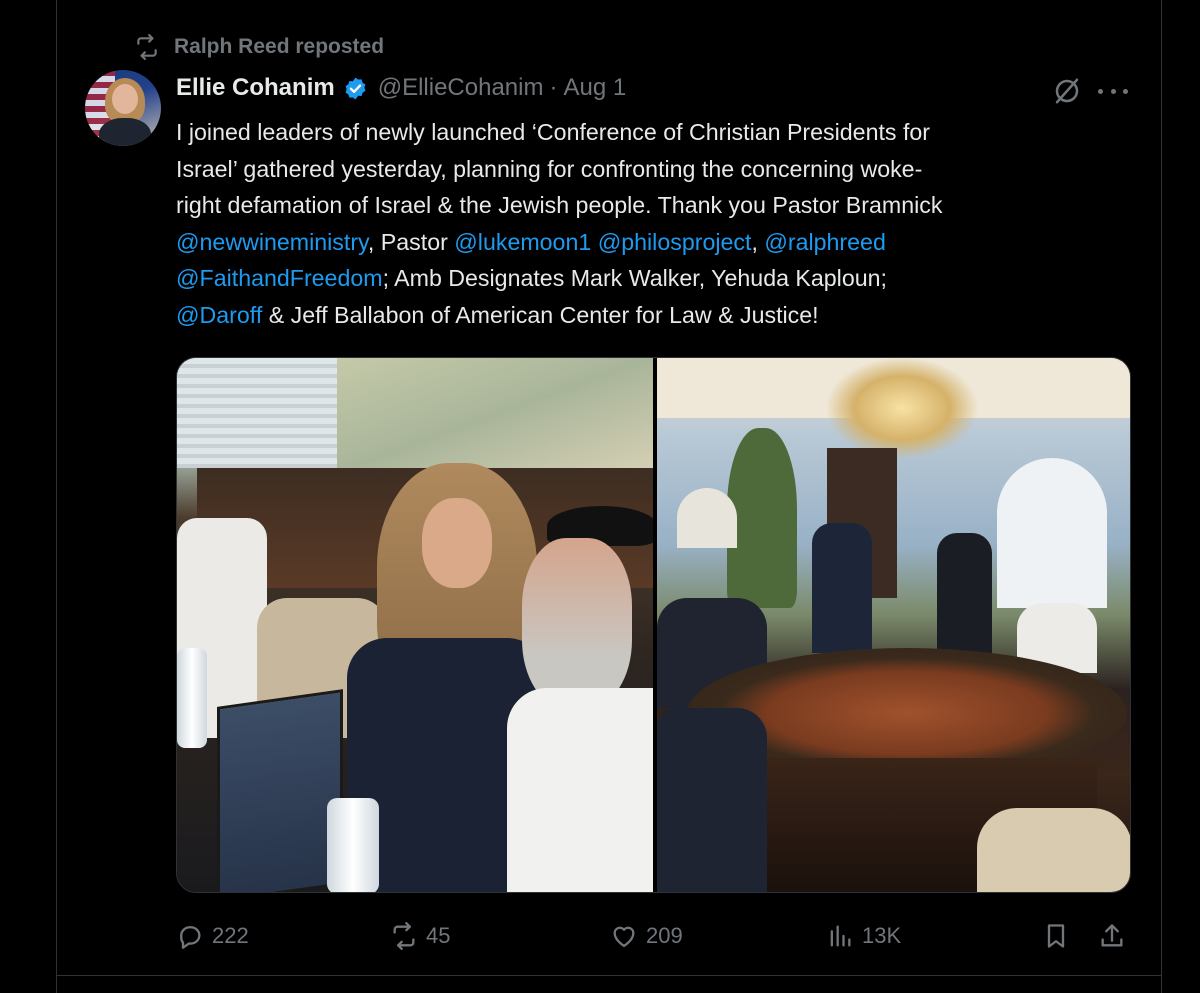  I want to click on views-button: 13K, so click(863, 936).